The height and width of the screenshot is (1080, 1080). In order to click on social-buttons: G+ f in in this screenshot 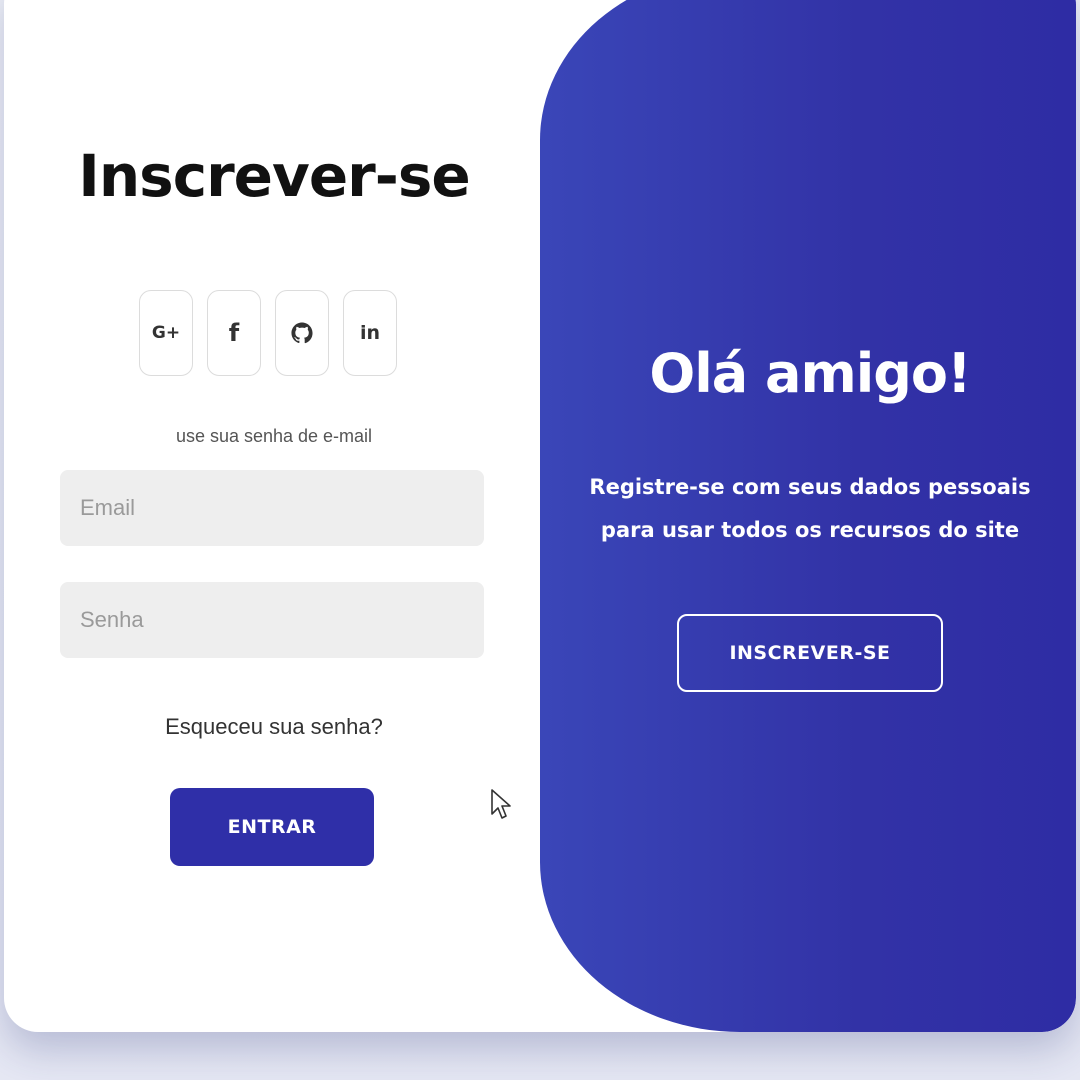, I will do `click(268, 333)`.